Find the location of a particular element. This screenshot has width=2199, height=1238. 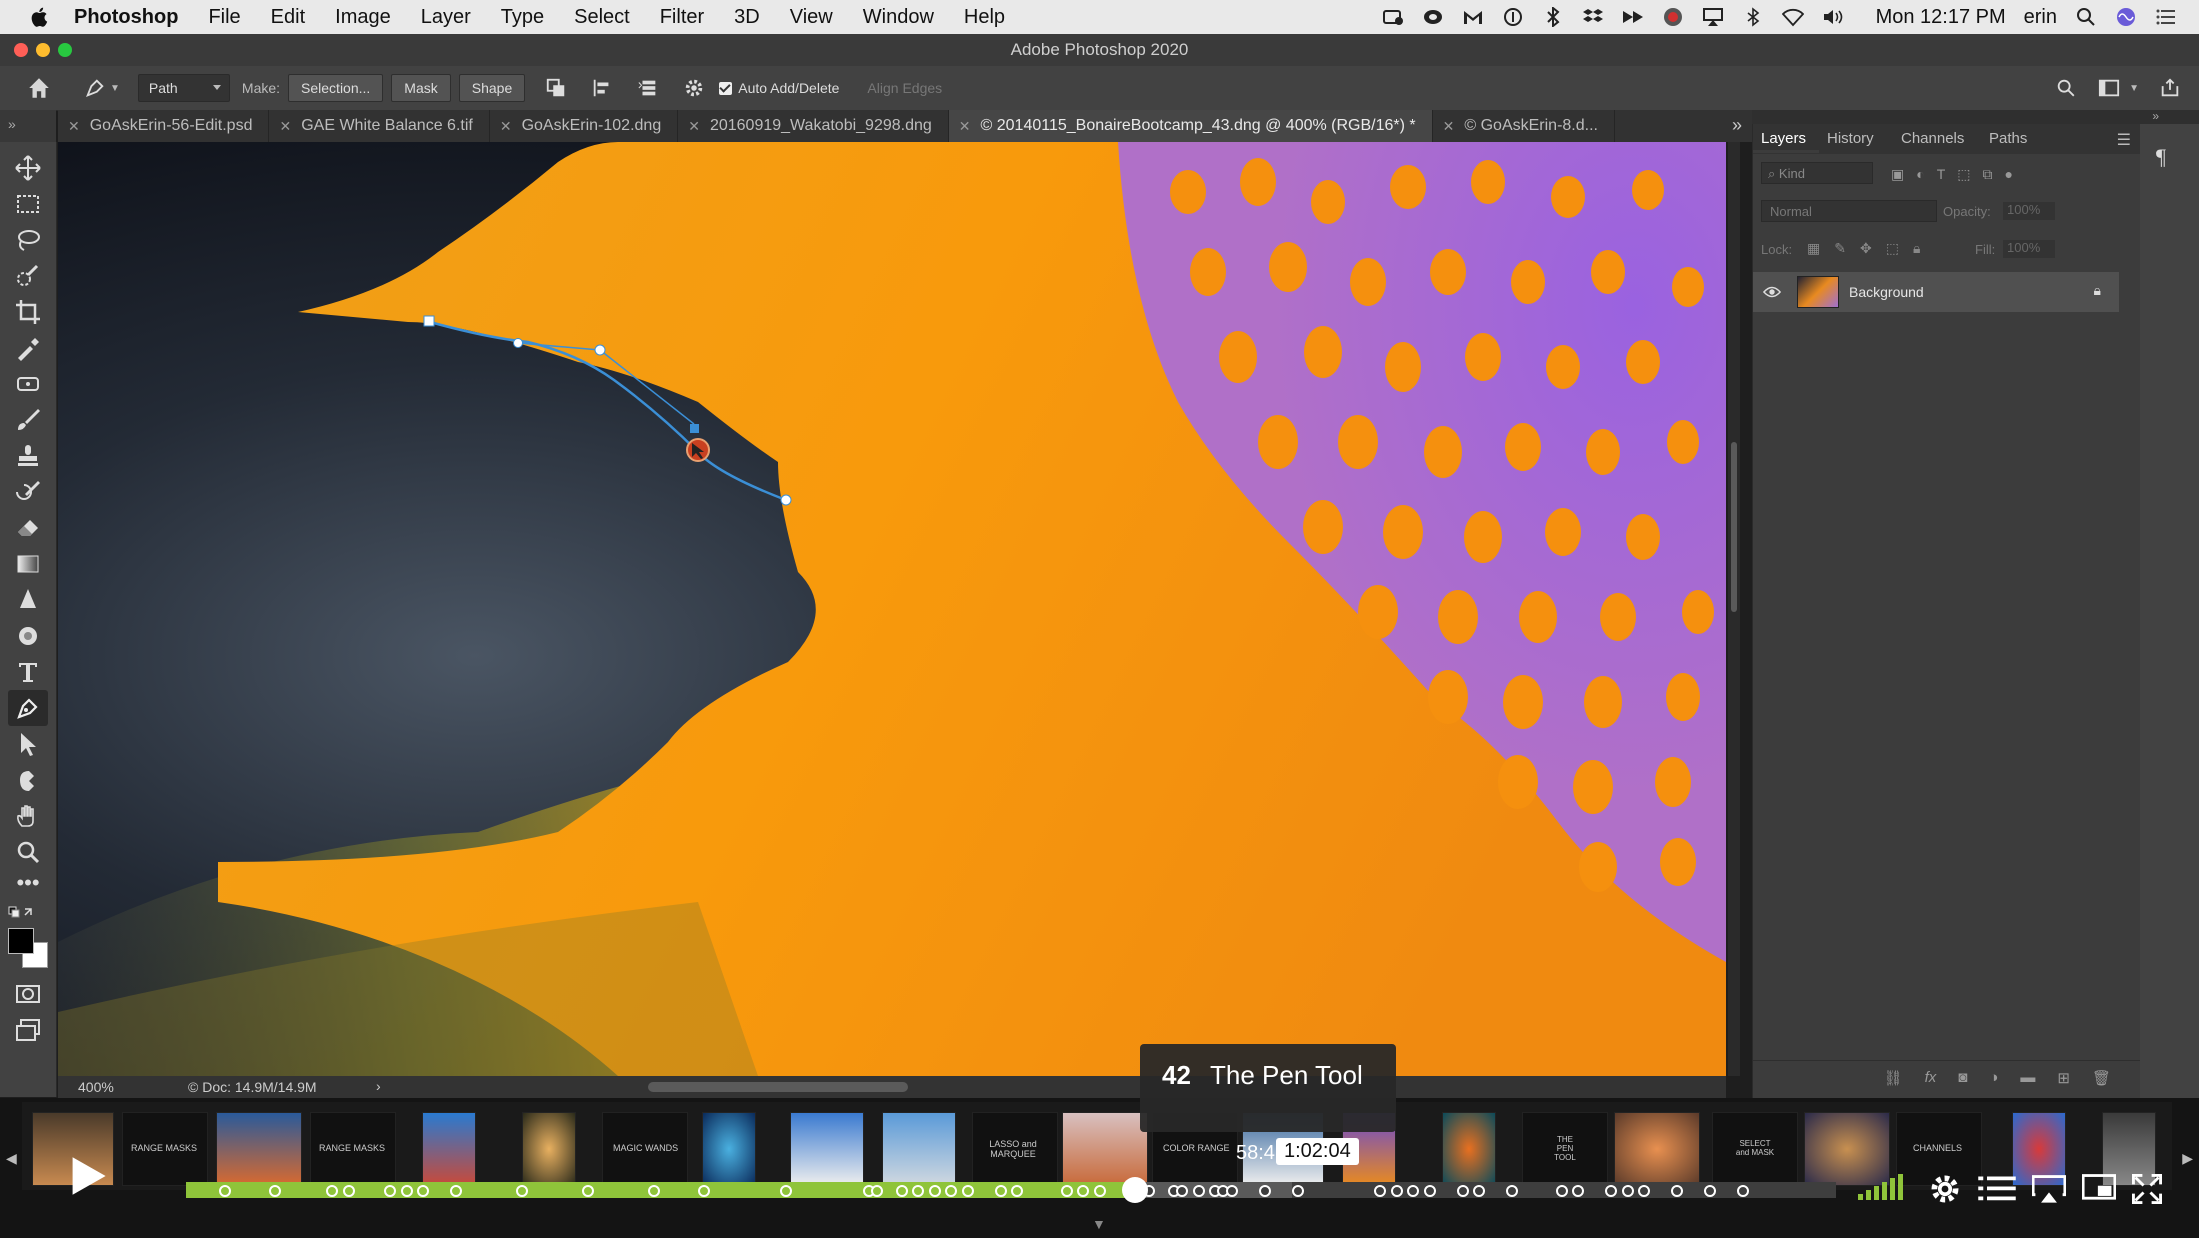

fill-field: 100% is located at coordinates (2029, 249).